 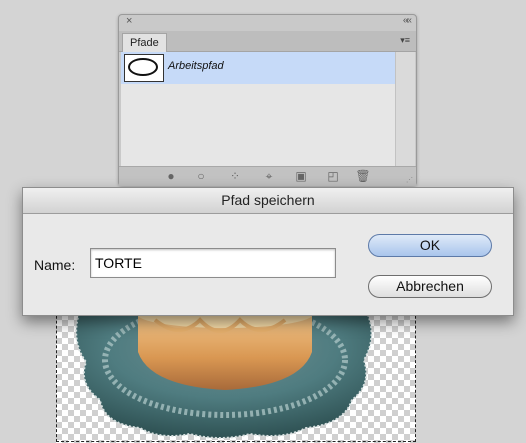 What do you see at coordinates (405, 40) in the screenshot?
I see `panel-menu-icon: ▾≡` at bounding box center [405, 40].